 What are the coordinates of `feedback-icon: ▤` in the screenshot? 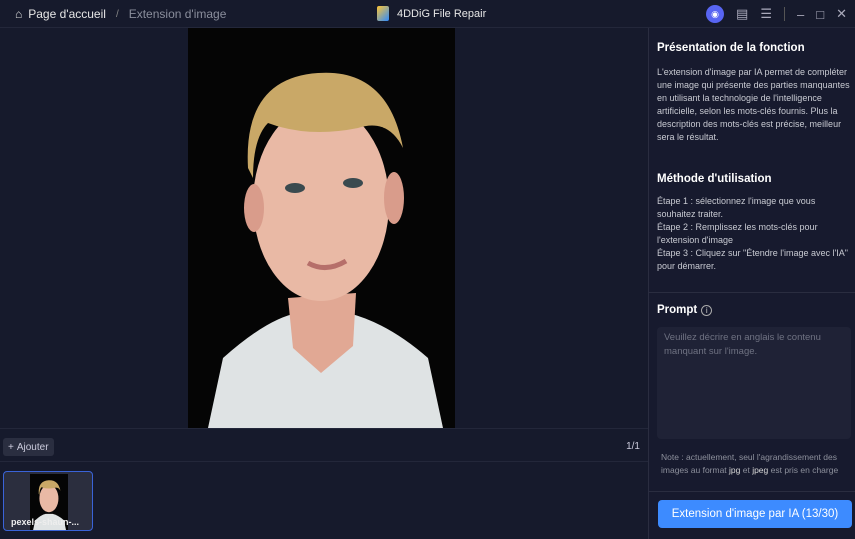 It's located at (742, 14).